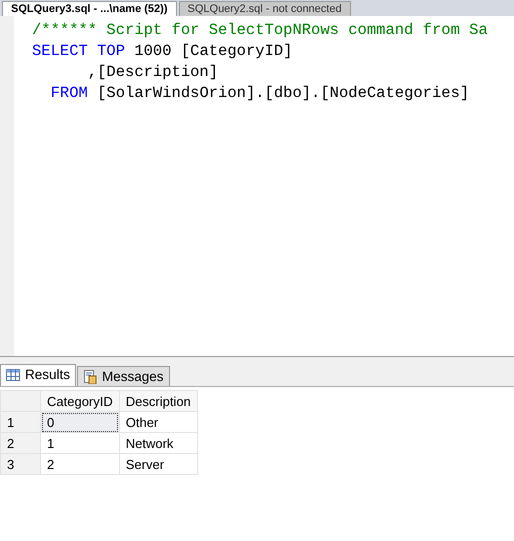  What do you see at coordinates (20, 464) in the screenshot?
I see `row-number: 3` at bounding box center [20, 464].